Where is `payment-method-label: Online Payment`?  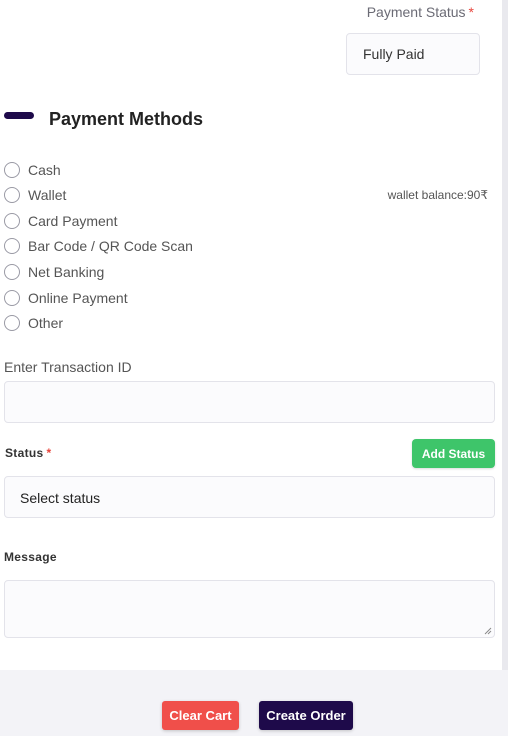 payment-method-label: Online Payment is located at coordinates (78, 298).